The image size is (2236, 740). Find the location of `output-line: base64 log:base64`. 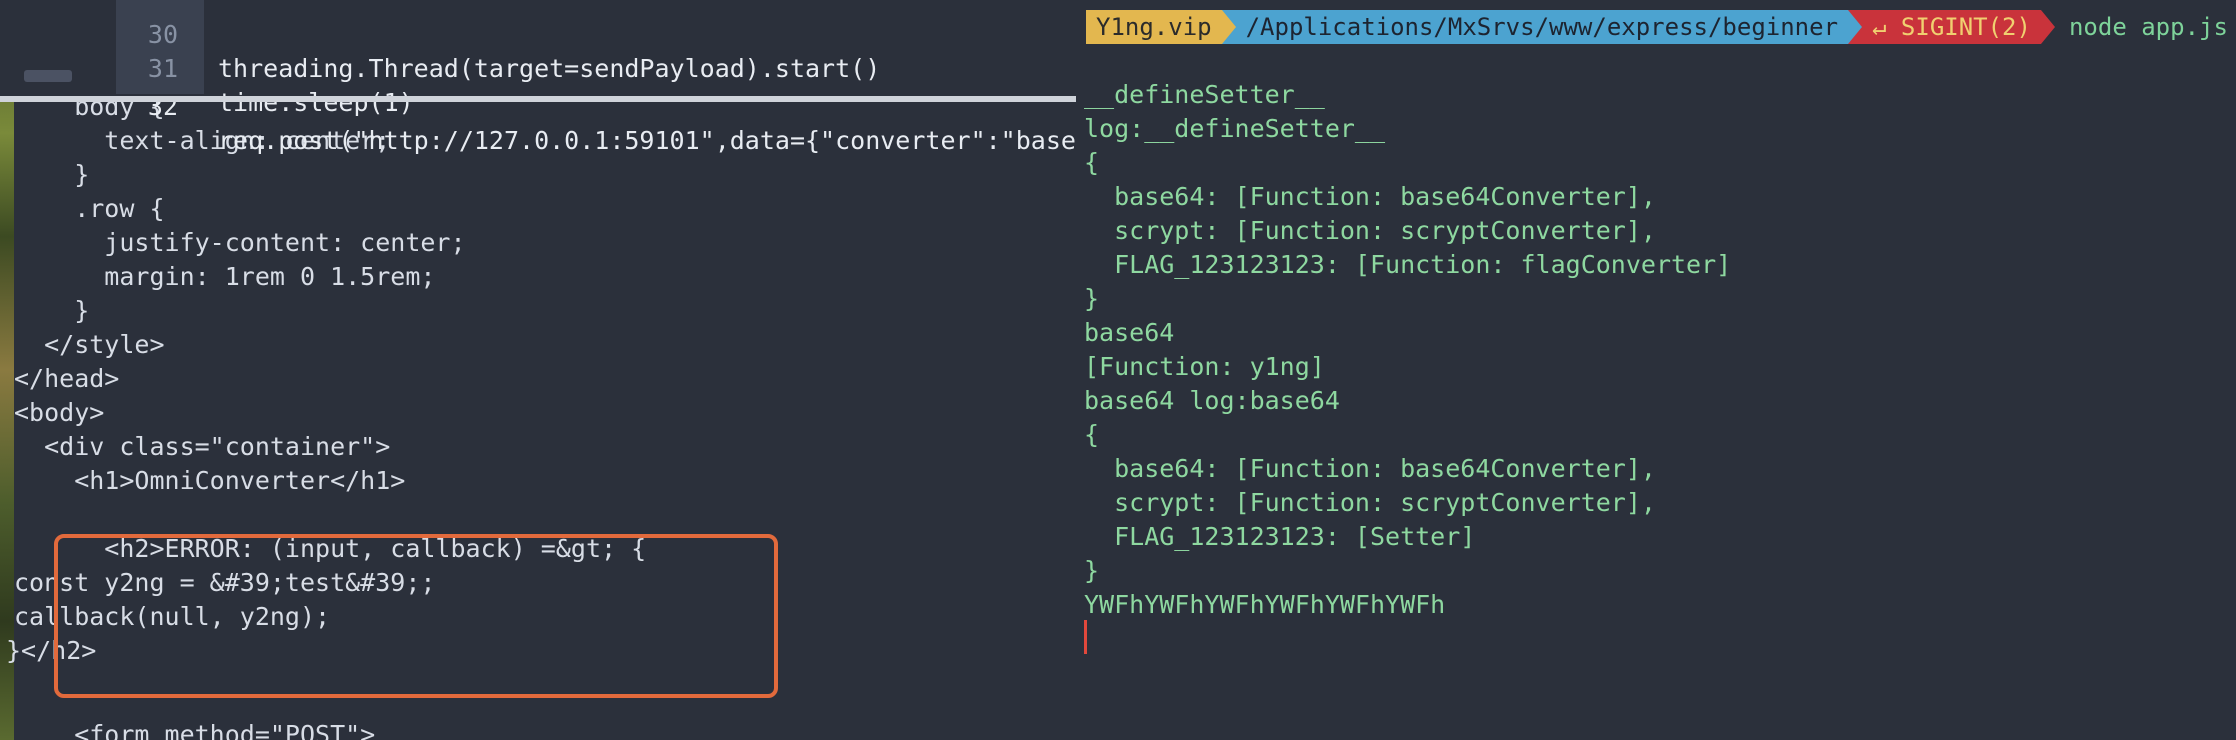

output-line: base64 log:base64 is located at coordinates (1212, 400).